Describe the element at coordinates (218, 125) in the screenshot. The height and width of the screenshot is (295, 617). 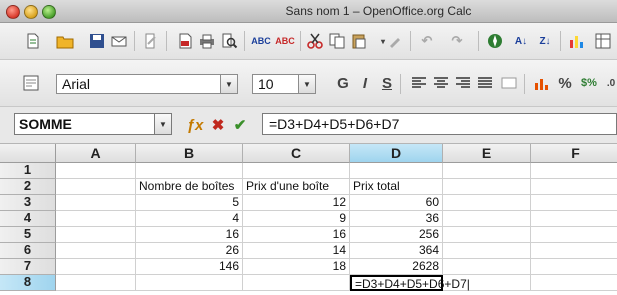
I see `cancel-icon: ✖` at that location.